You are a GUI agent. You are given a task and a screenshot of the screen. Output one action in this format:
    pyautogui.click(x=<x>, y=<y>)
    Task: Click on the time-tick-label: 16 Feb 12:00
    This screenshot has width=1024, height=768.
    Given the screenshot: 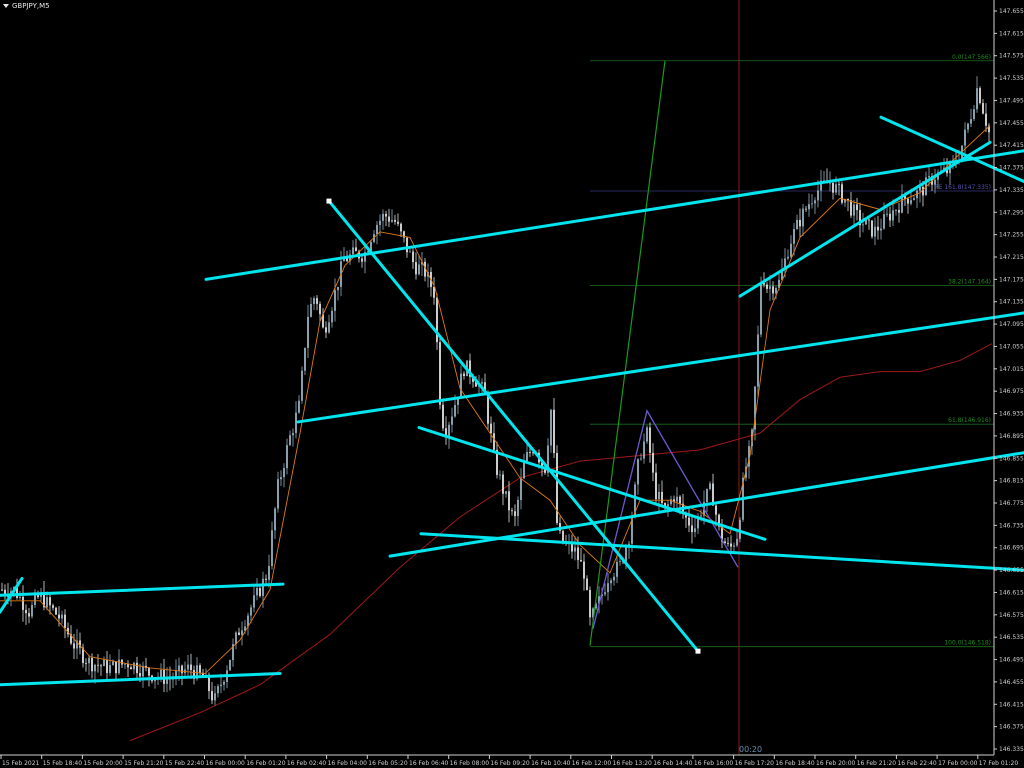 What is the action you would take?
    pyautogui.click(x=592, y=763)
    